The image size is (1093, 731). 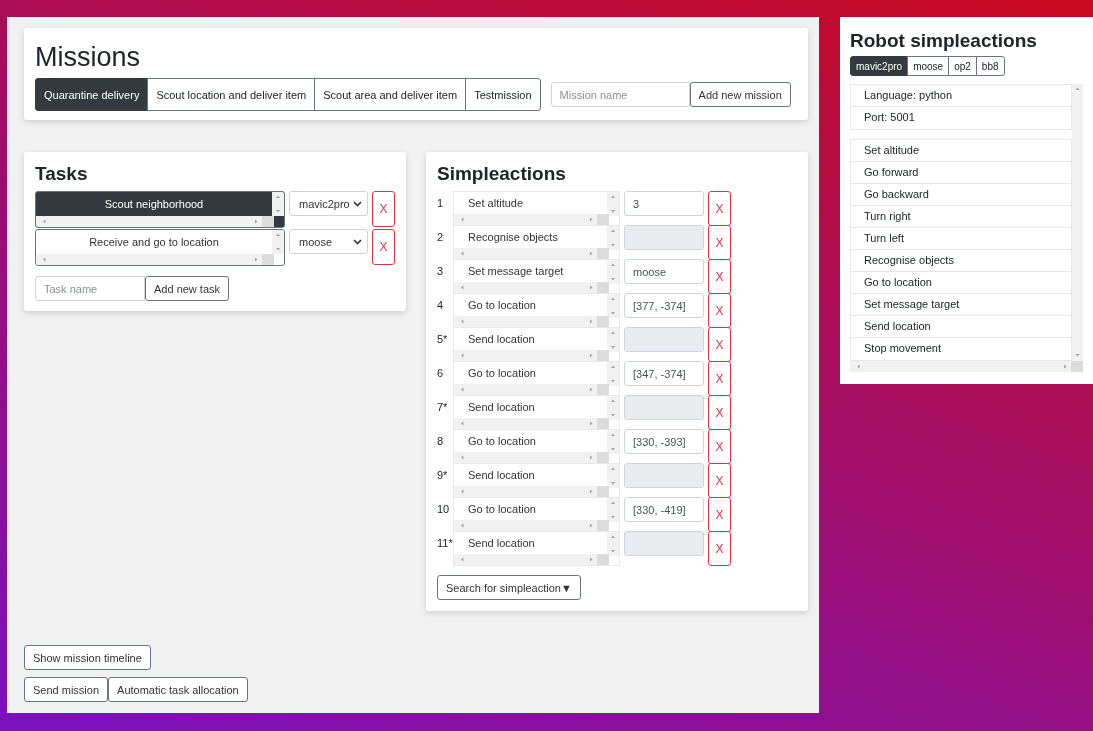 I want to click on task-item: Scout neighborhood, so click(x=160, y=209).